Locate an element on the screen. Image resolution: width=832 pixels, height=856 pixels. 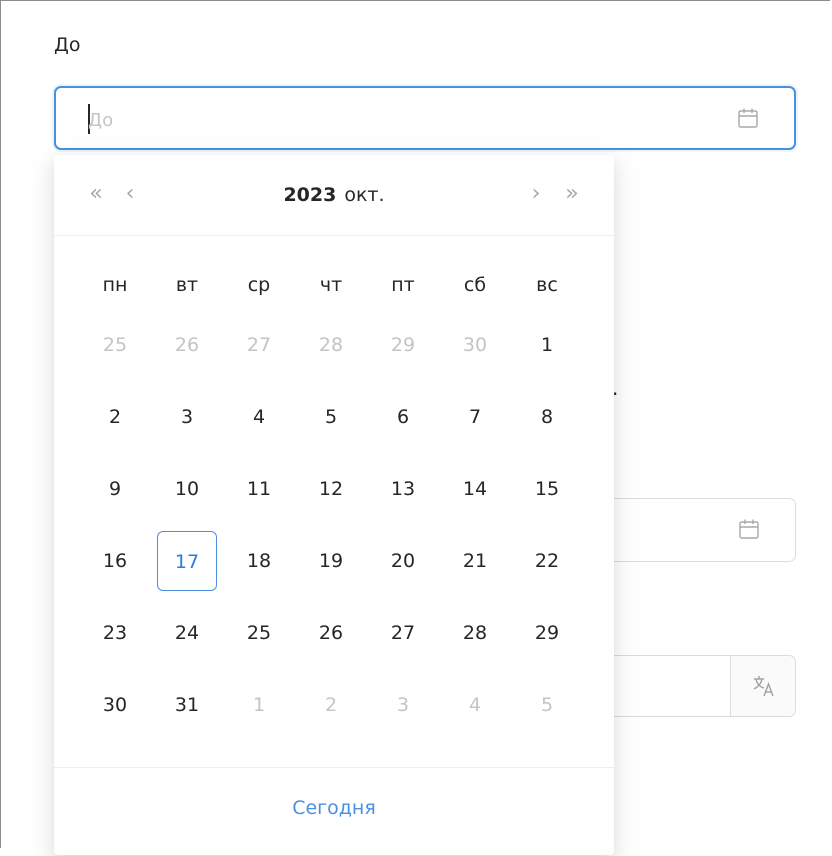
picker-header: « ‹ 2023 окт. › » is located at coordinates (334, 195).